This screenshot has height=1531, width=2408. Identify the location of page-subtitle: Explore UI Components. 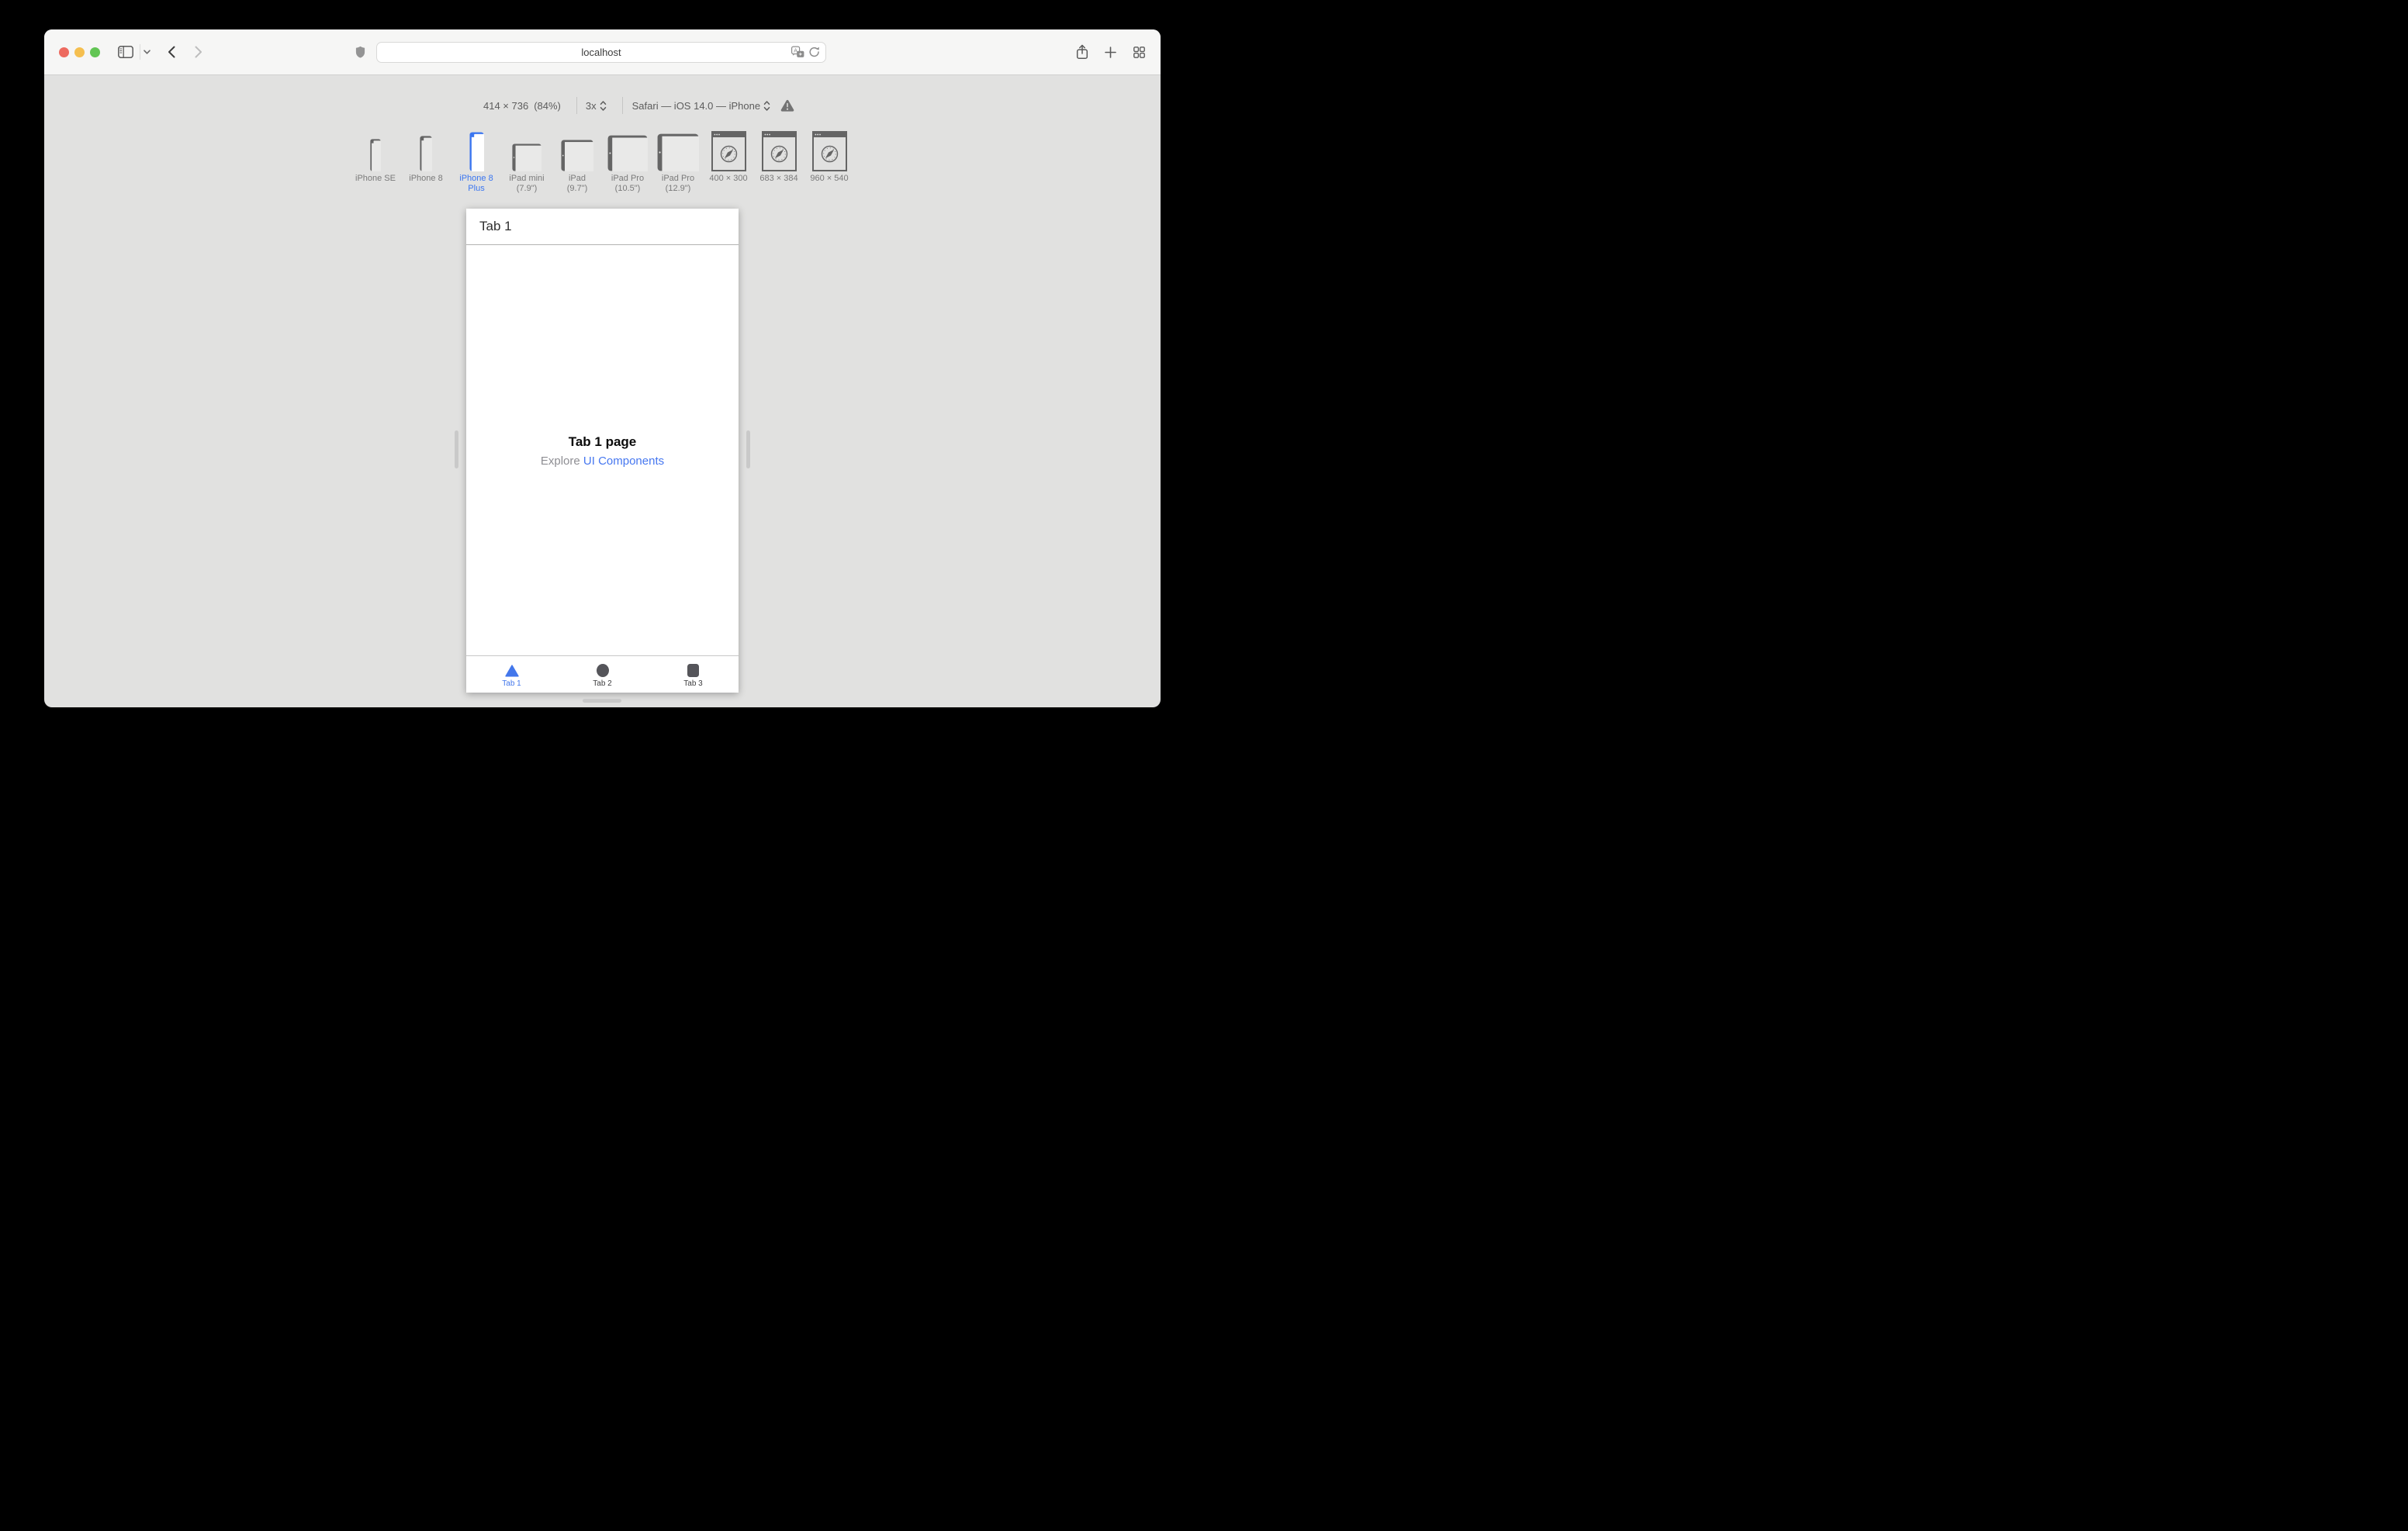
(602, 461).